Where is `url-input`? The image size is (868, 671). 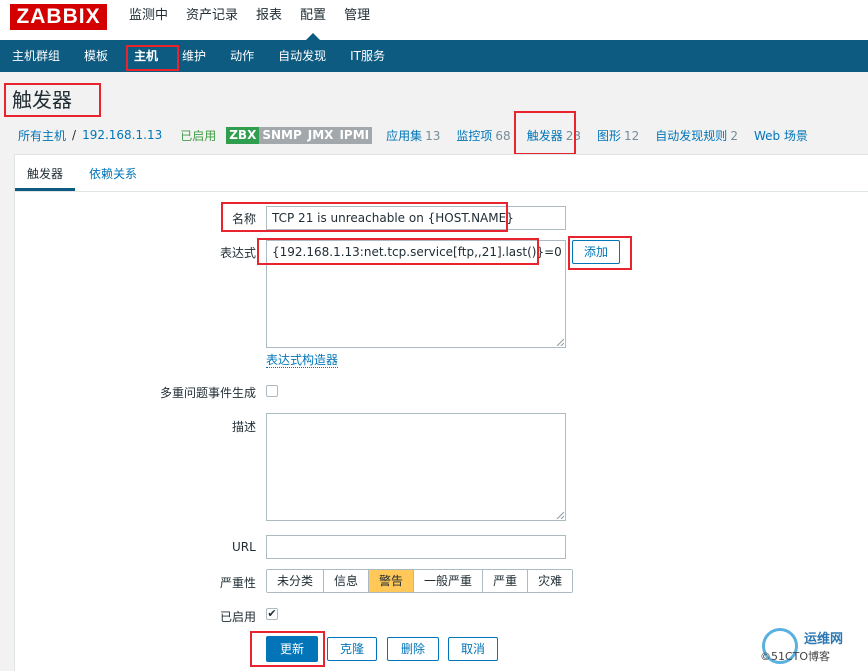
url-input is located at coordinates (416, 547).